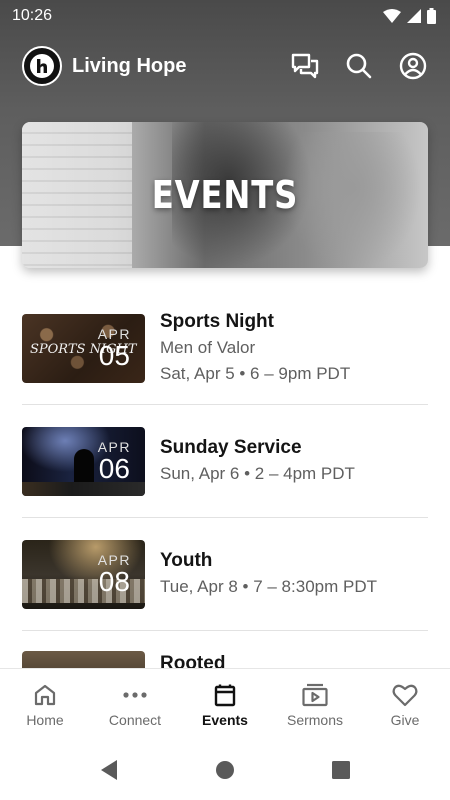 The height and width of the screenshot is (800, 450). Describe the element at coordinates (268, 586) in the screenshot. I see `event-datetime: Tue, Apr 8 • 7 – 8:30pm PDT` at that location.